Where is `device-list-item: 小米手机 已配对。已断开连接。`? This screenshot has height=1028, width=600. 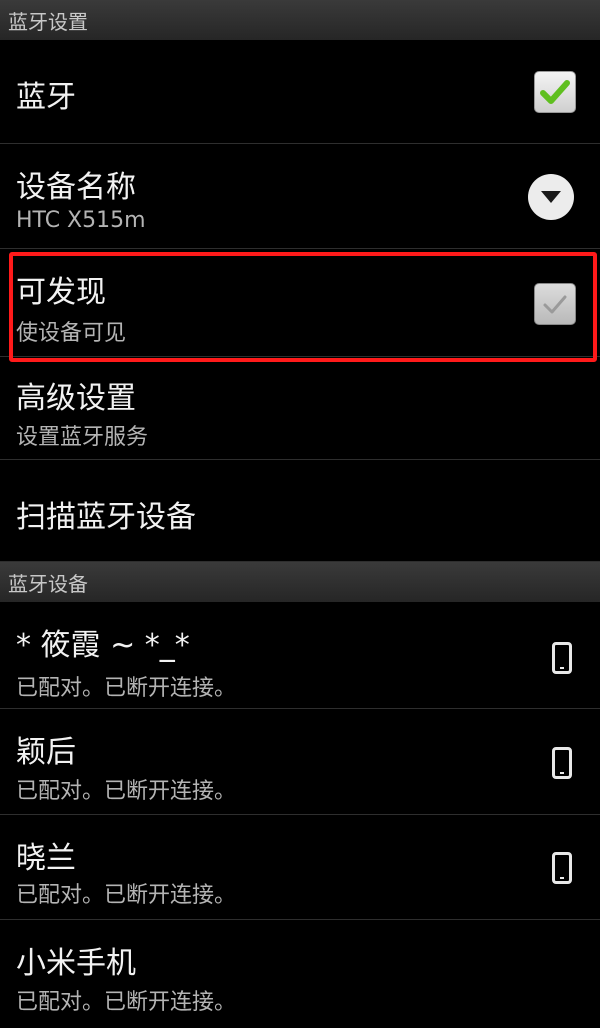
device-list-item: 小米手机 已配对。已断开连接。 is located at coordinates (300, 974).